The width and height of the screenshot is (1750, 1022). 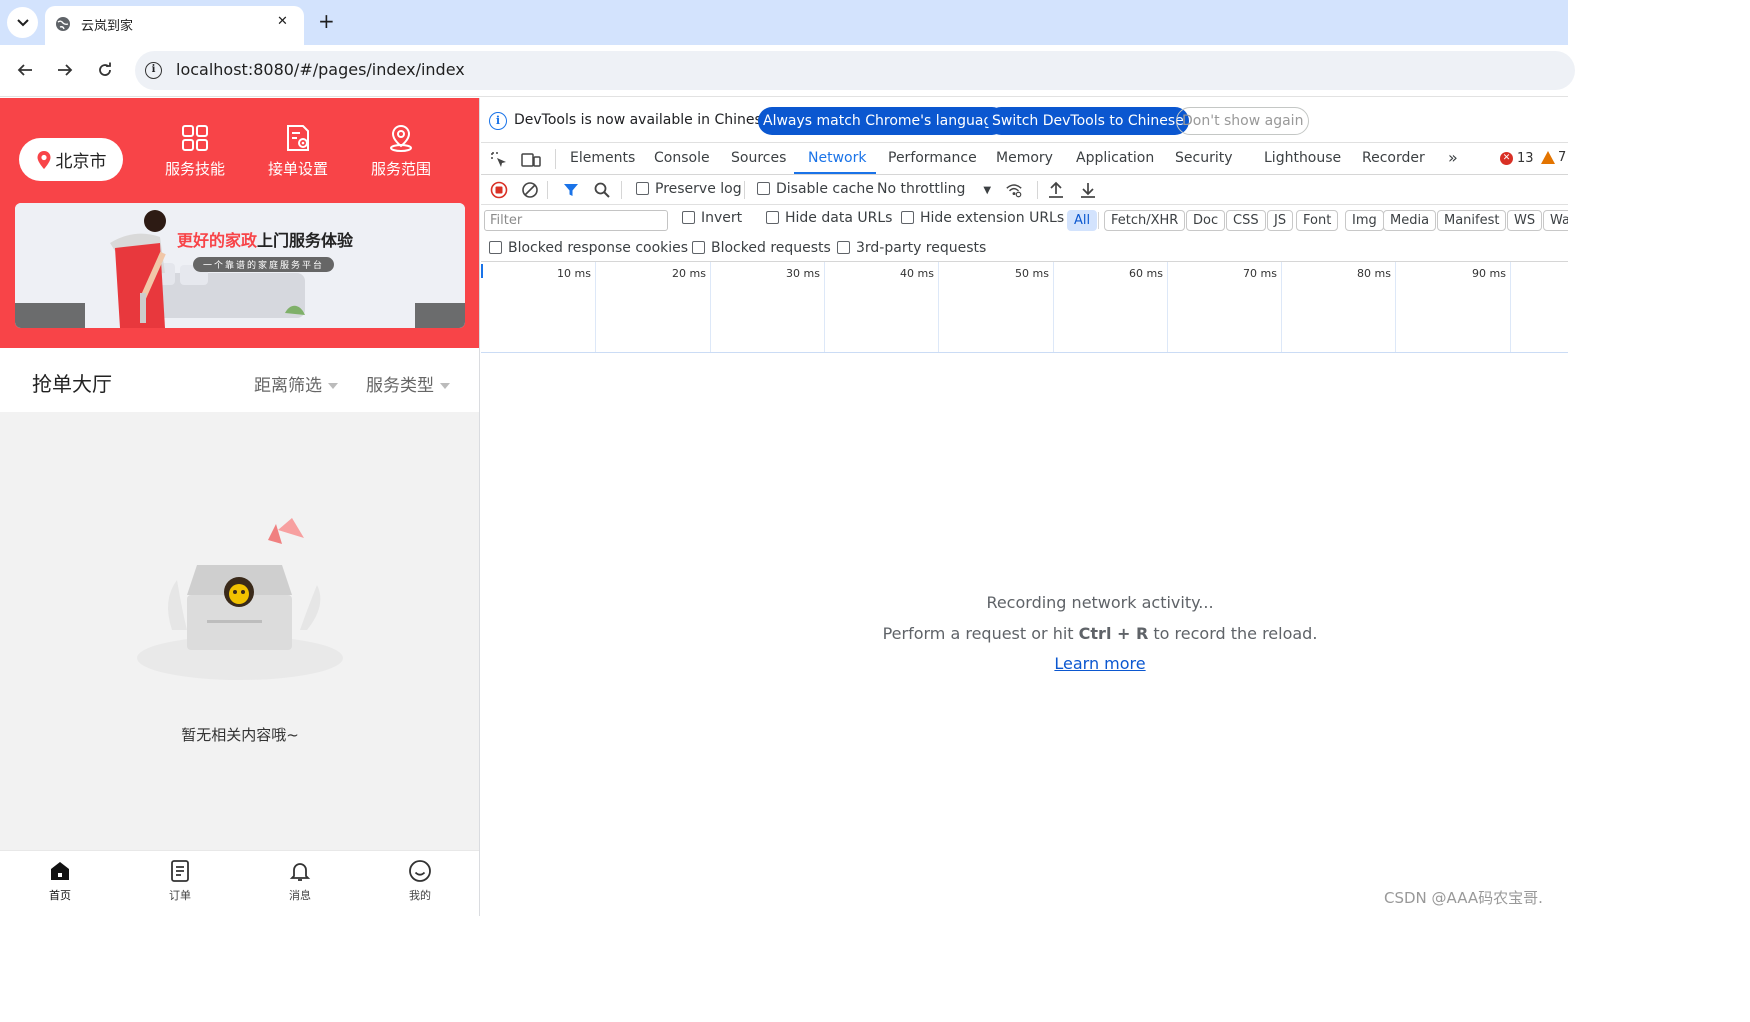 What do you see at coordinates (320, 69) in the screenshot?
I see `url-text: localhost:8080/#/pages/index/index` at bounding box center [320, 69].